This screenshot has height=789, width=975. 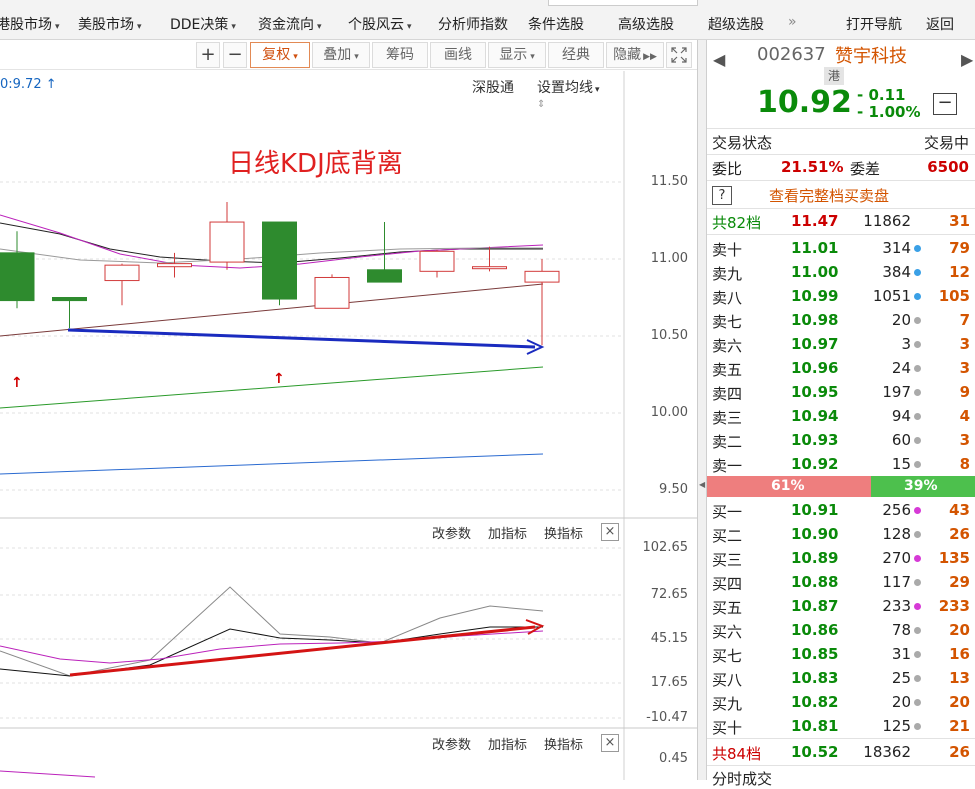 What do you see at coordinates (841, 678) in the screenshot?
I see `bids-row: 买八 10.83 25 13` at bounding box center [841, 678].